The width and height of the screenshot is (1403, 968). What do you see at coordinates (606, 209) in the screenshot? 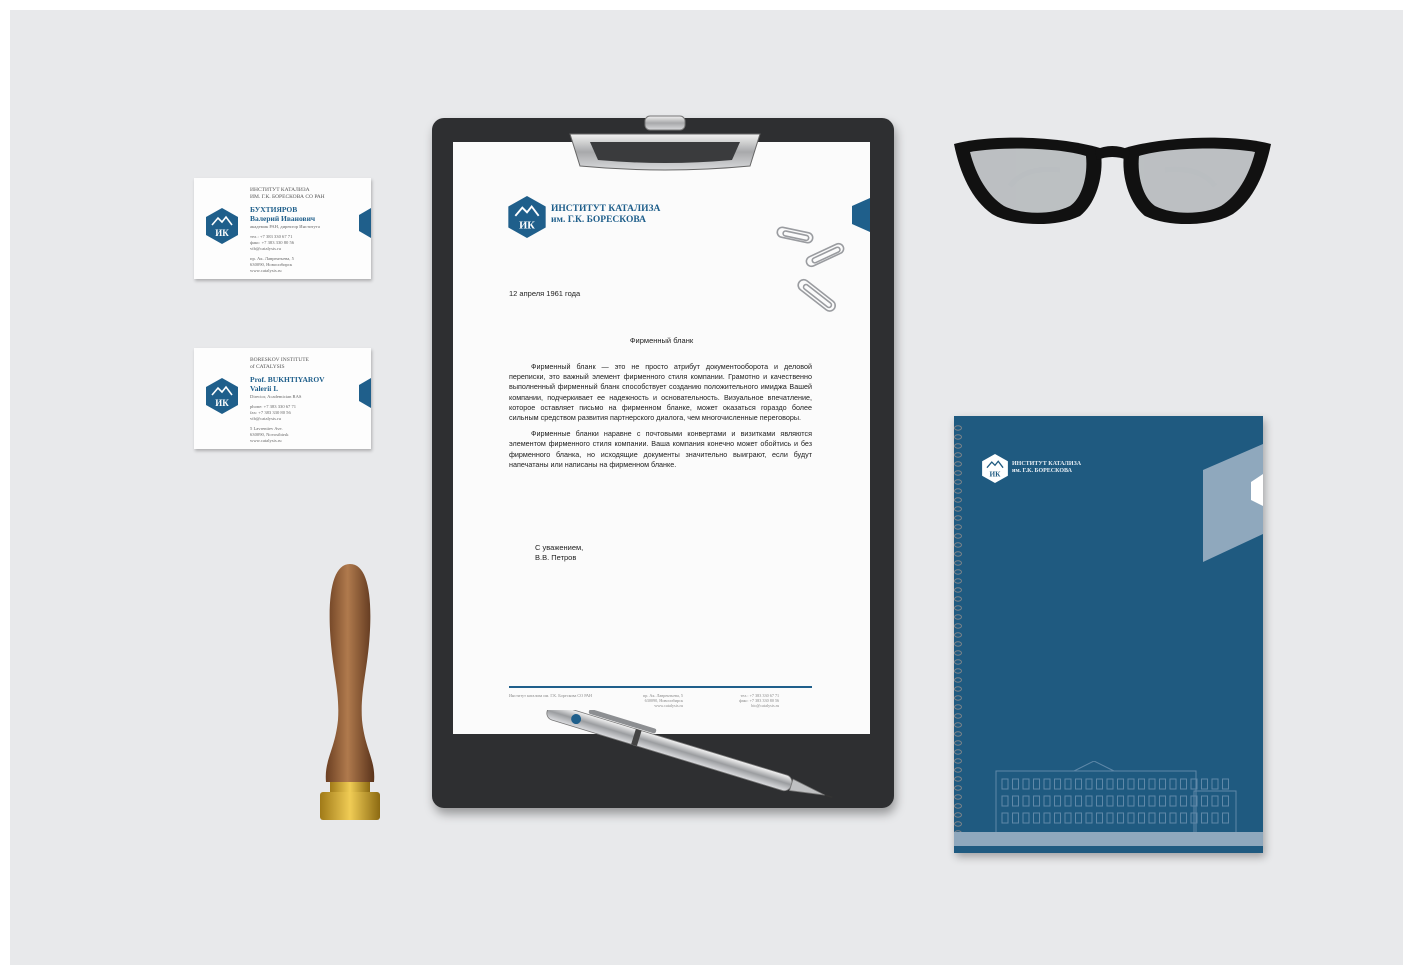
I see `letter-brand-line1: ИНСТИТУТ КАТАЛИЗА` at bounding box center [606, 209].